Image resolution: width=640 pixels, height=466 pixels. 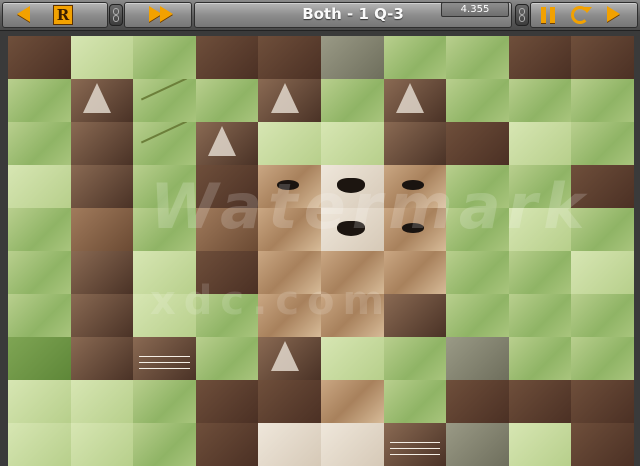 I want to click on fast-forward-icon, so click(x=162, y=14).